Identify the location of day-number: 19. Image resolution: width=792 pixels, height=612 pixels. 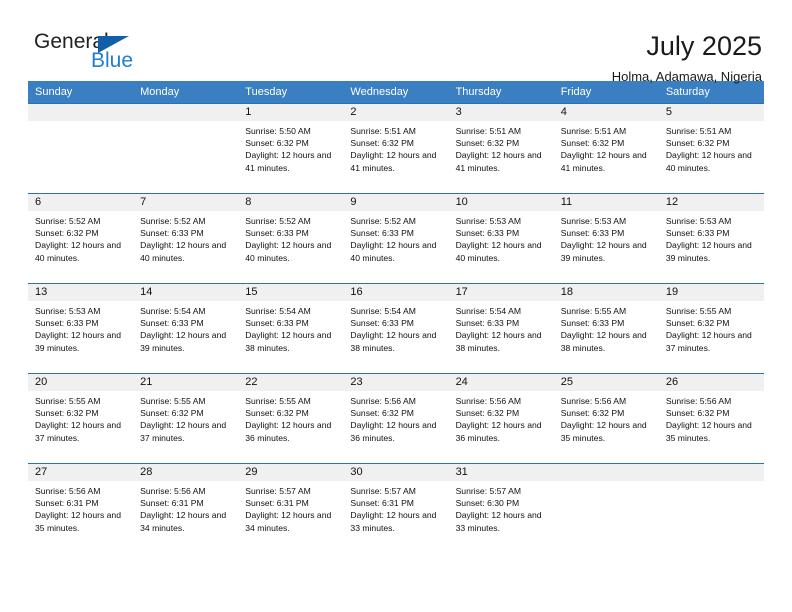
(711, 292).